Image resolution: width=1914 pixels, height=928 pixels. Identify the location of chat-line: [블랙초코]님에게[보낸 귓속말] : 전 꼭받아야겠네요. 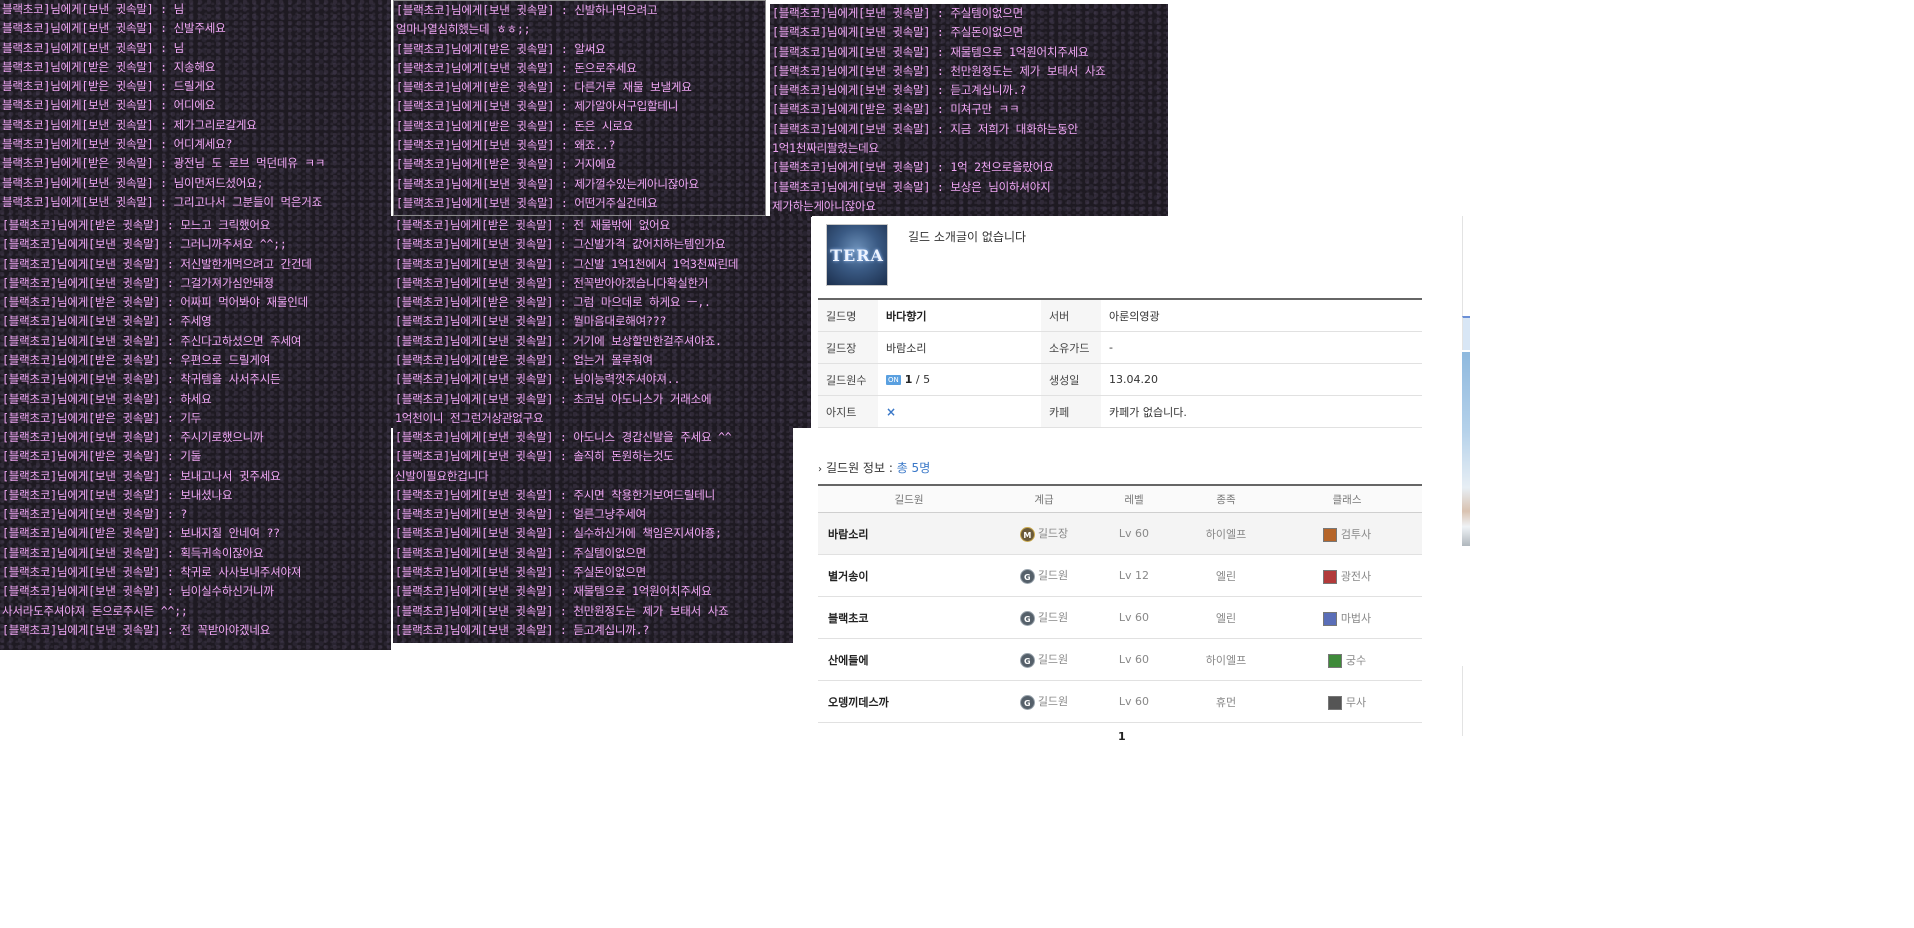
(136, 629).